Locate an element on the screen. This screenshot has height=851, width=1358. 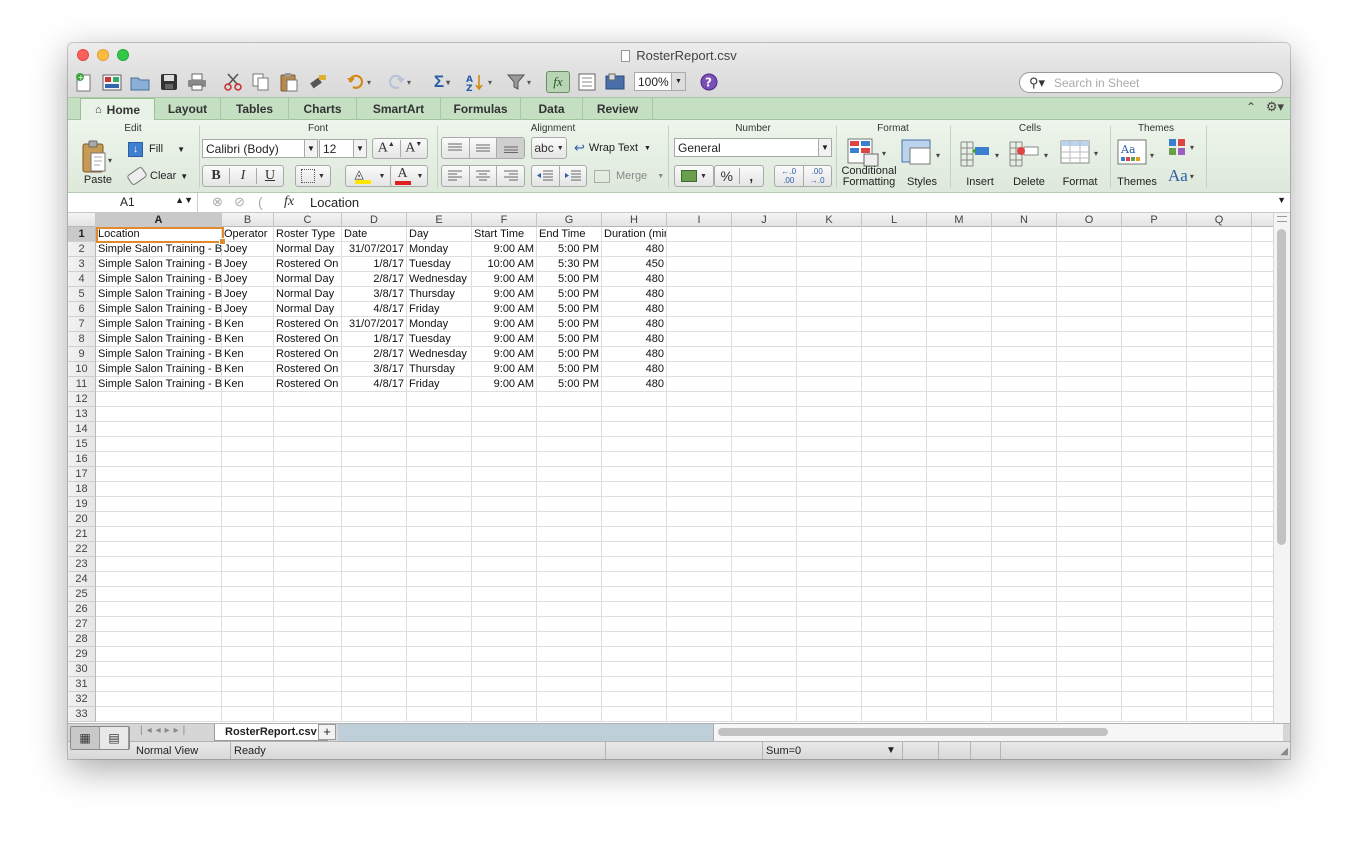
cell: Joey is located at coordinates (248, 264).